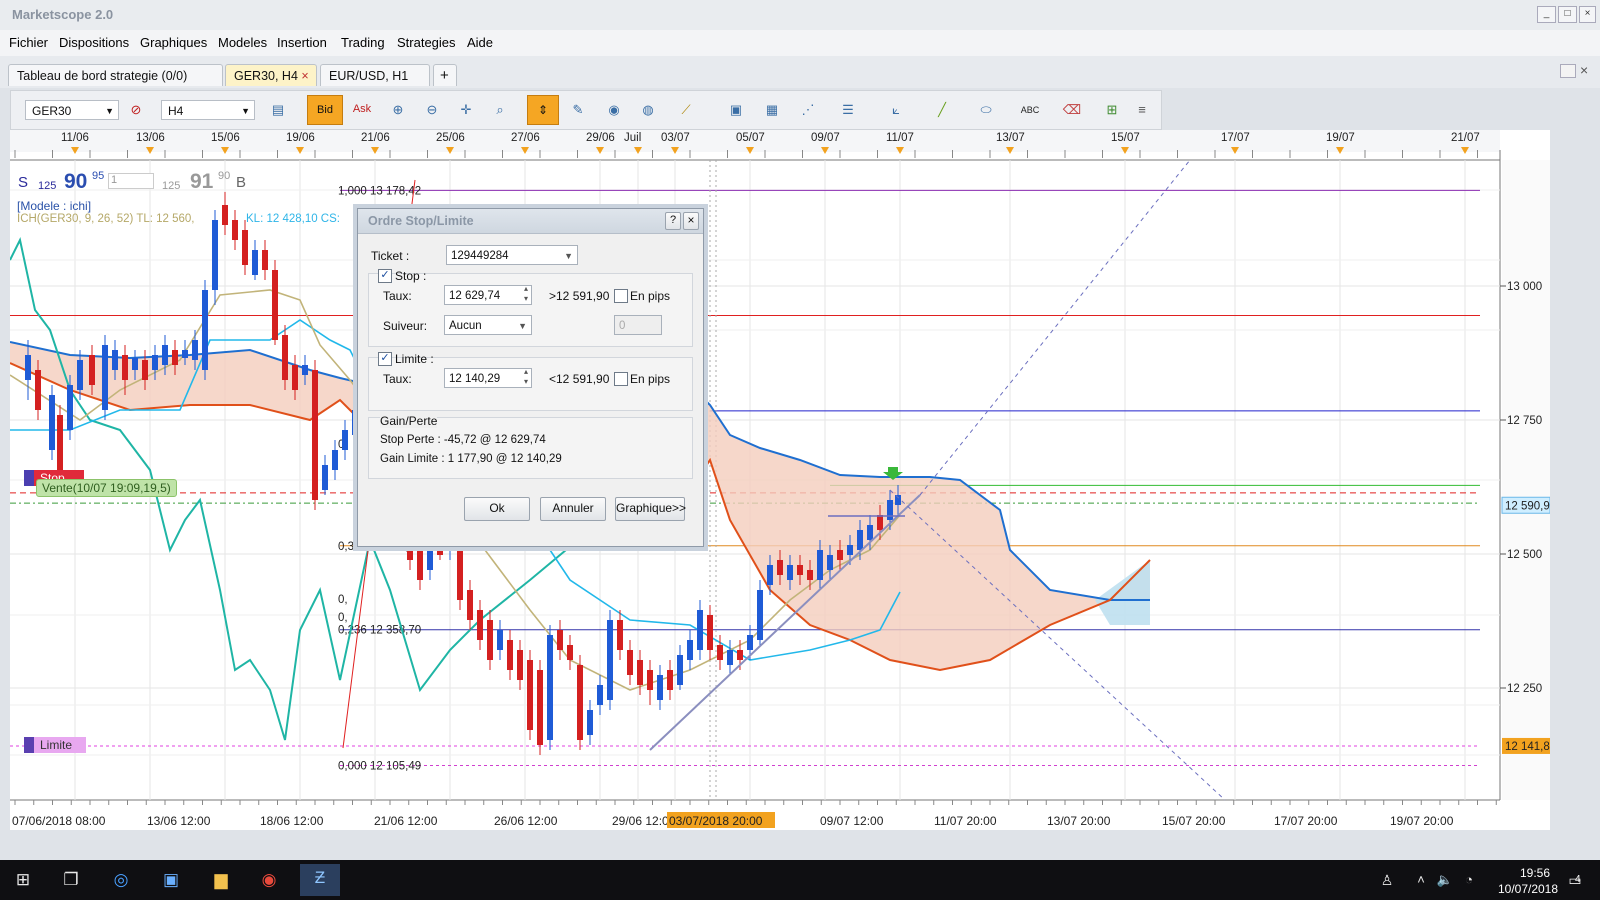 The image size is (1600, 900). I want to click on bottom-date-label: 21/06 12:00, so click(406, 821).